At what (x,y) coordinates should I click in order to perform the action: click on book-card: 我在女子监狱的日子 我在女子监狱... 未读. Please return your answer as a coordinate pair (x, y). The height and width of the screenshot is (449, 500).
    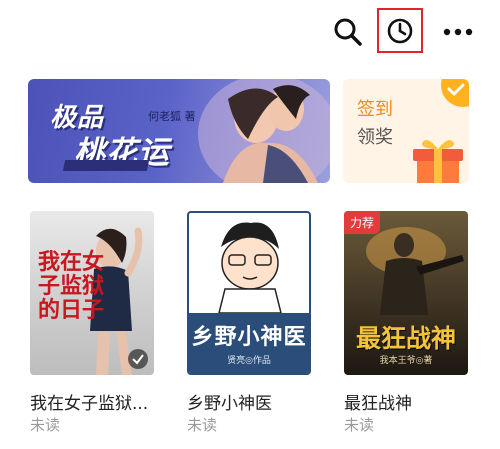
    Looking at the image, I should click on (92, 322).